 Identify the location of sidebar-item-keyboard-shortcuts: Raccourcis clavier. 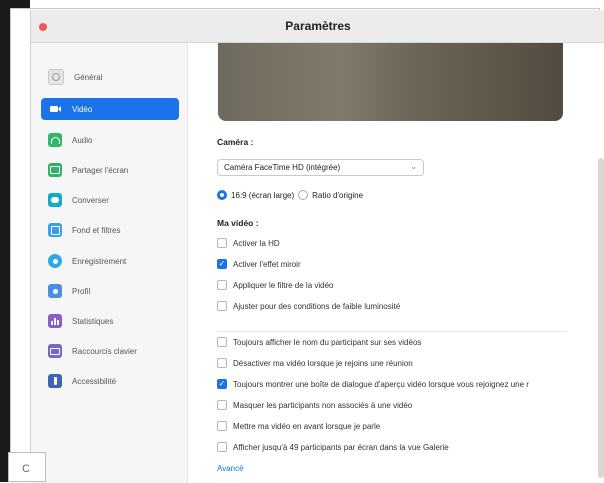
(110, 351).